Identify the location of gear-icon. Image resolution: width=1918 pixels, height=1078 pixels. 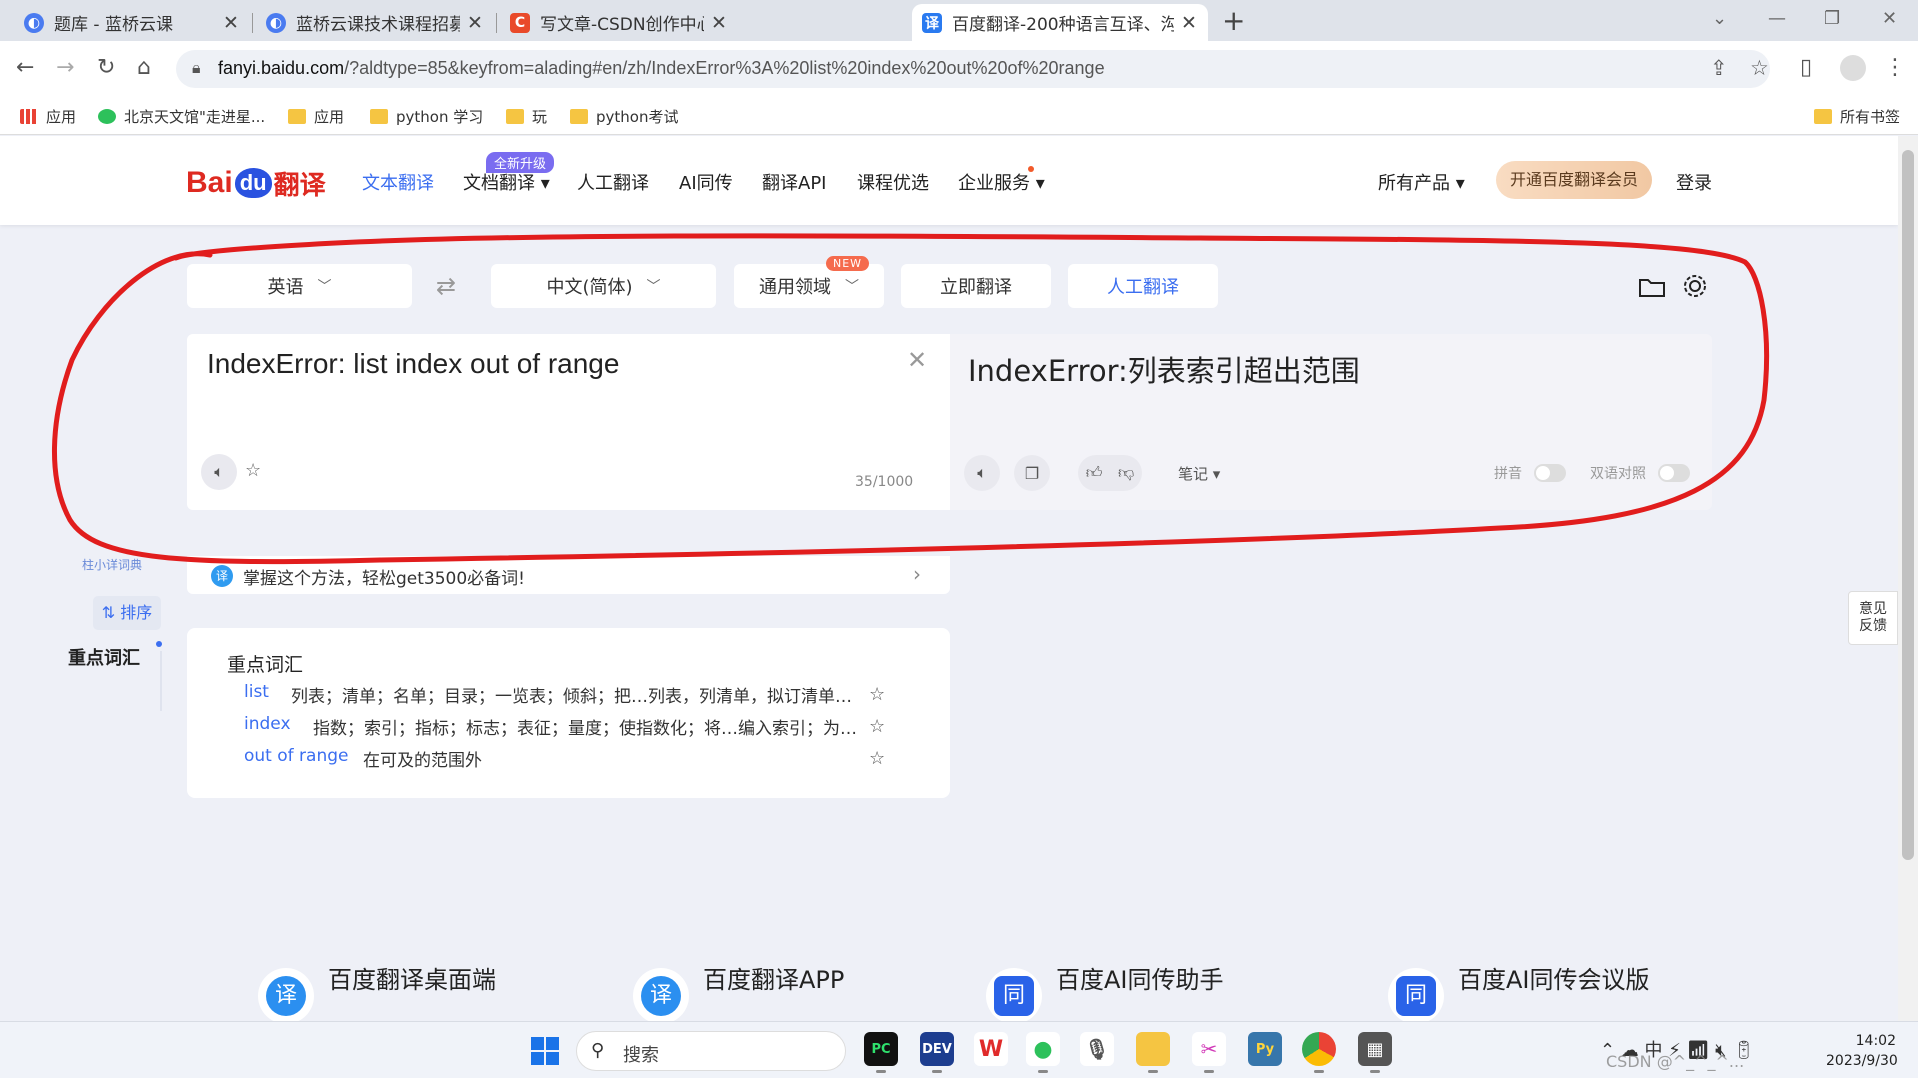
(1695, 286).